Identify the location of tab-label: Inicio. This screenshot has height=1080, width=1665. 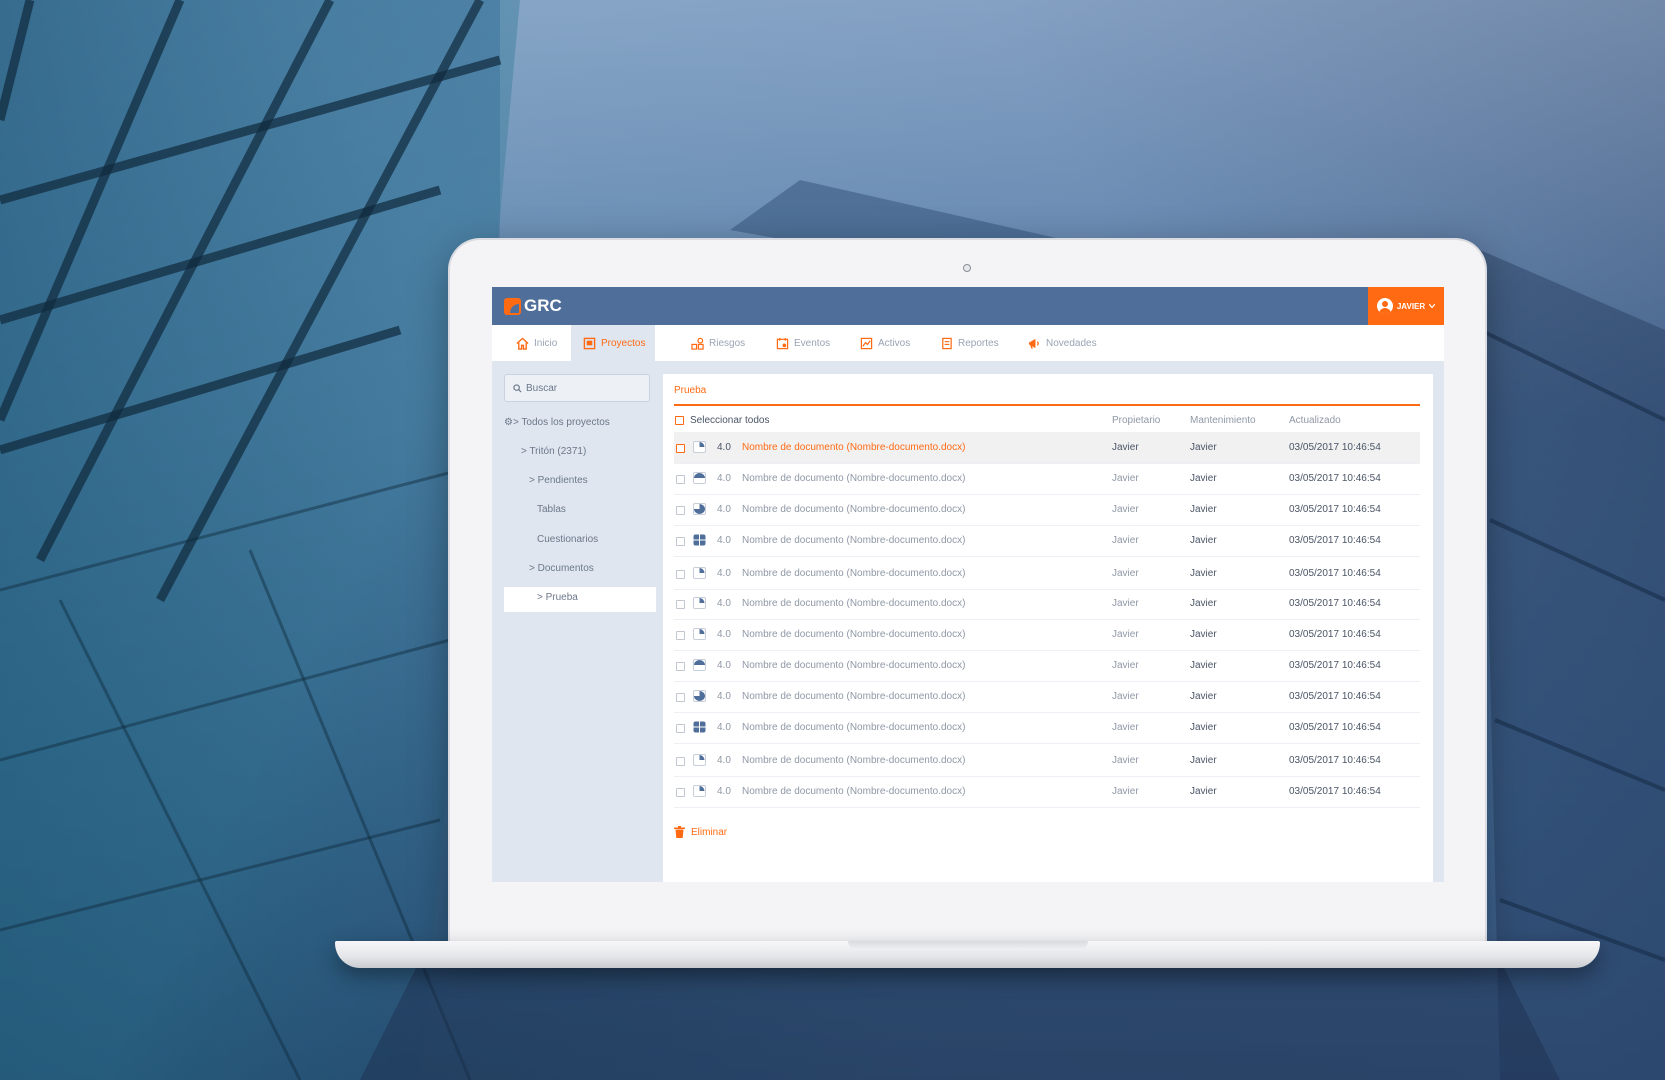
(546, 343).